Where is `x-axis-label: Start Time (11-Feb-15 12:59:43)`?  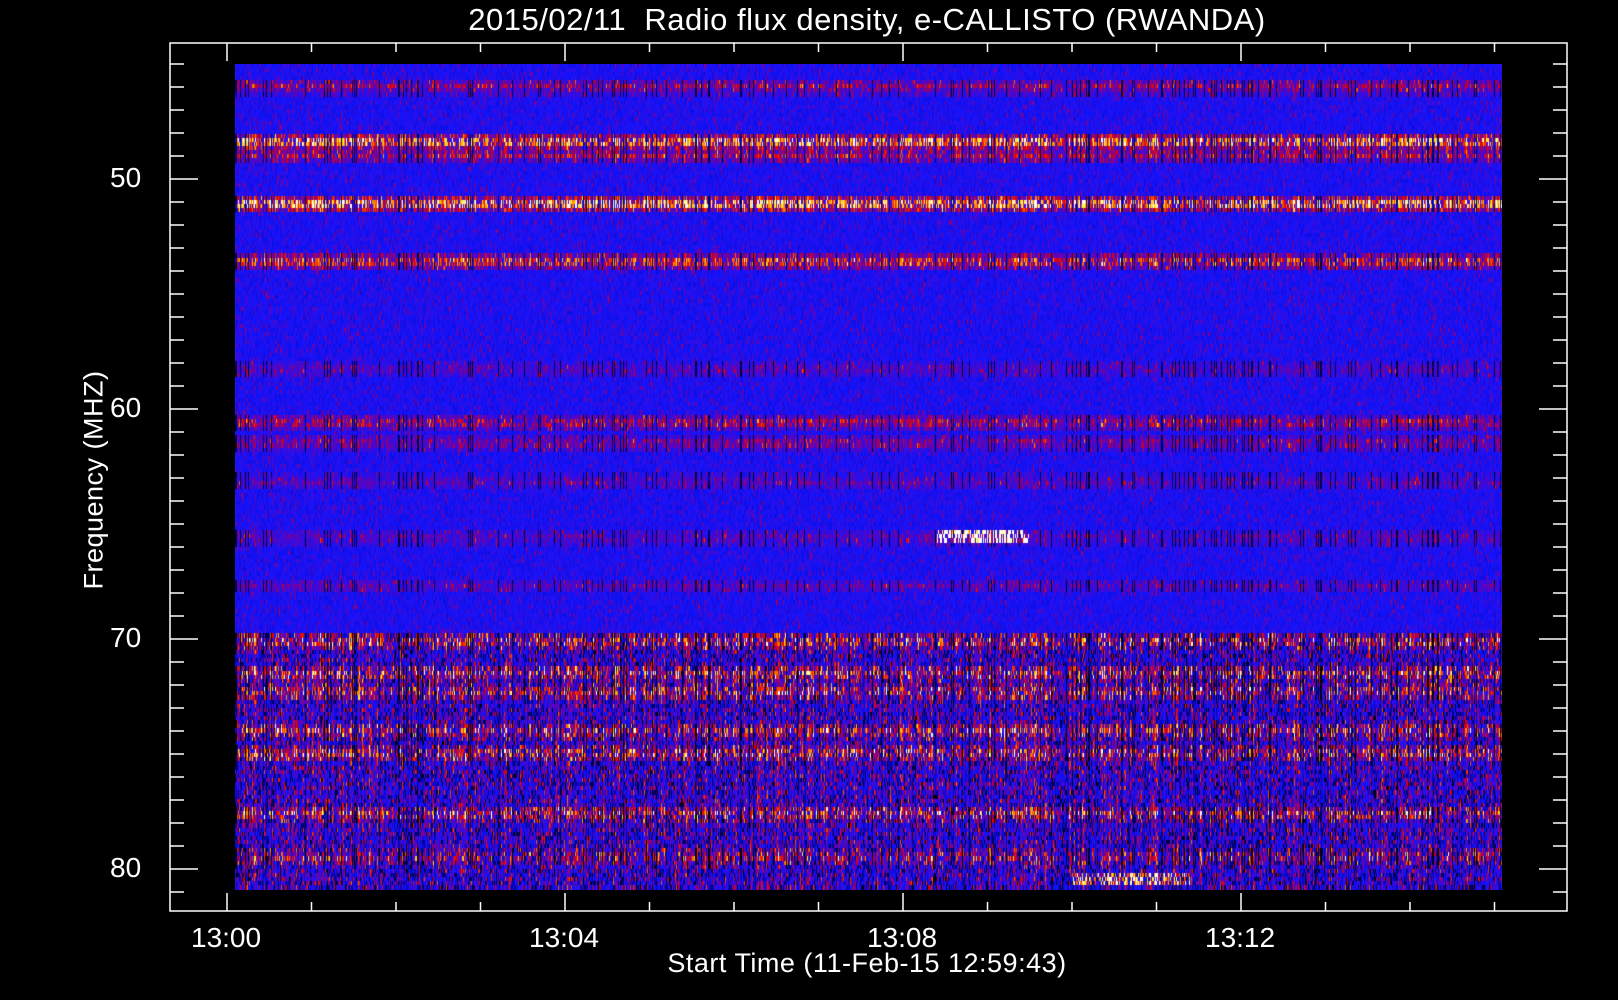
x-axis-label: Start Time (11-Feb-15 12:59:43) is located at coordinates (867, 963).